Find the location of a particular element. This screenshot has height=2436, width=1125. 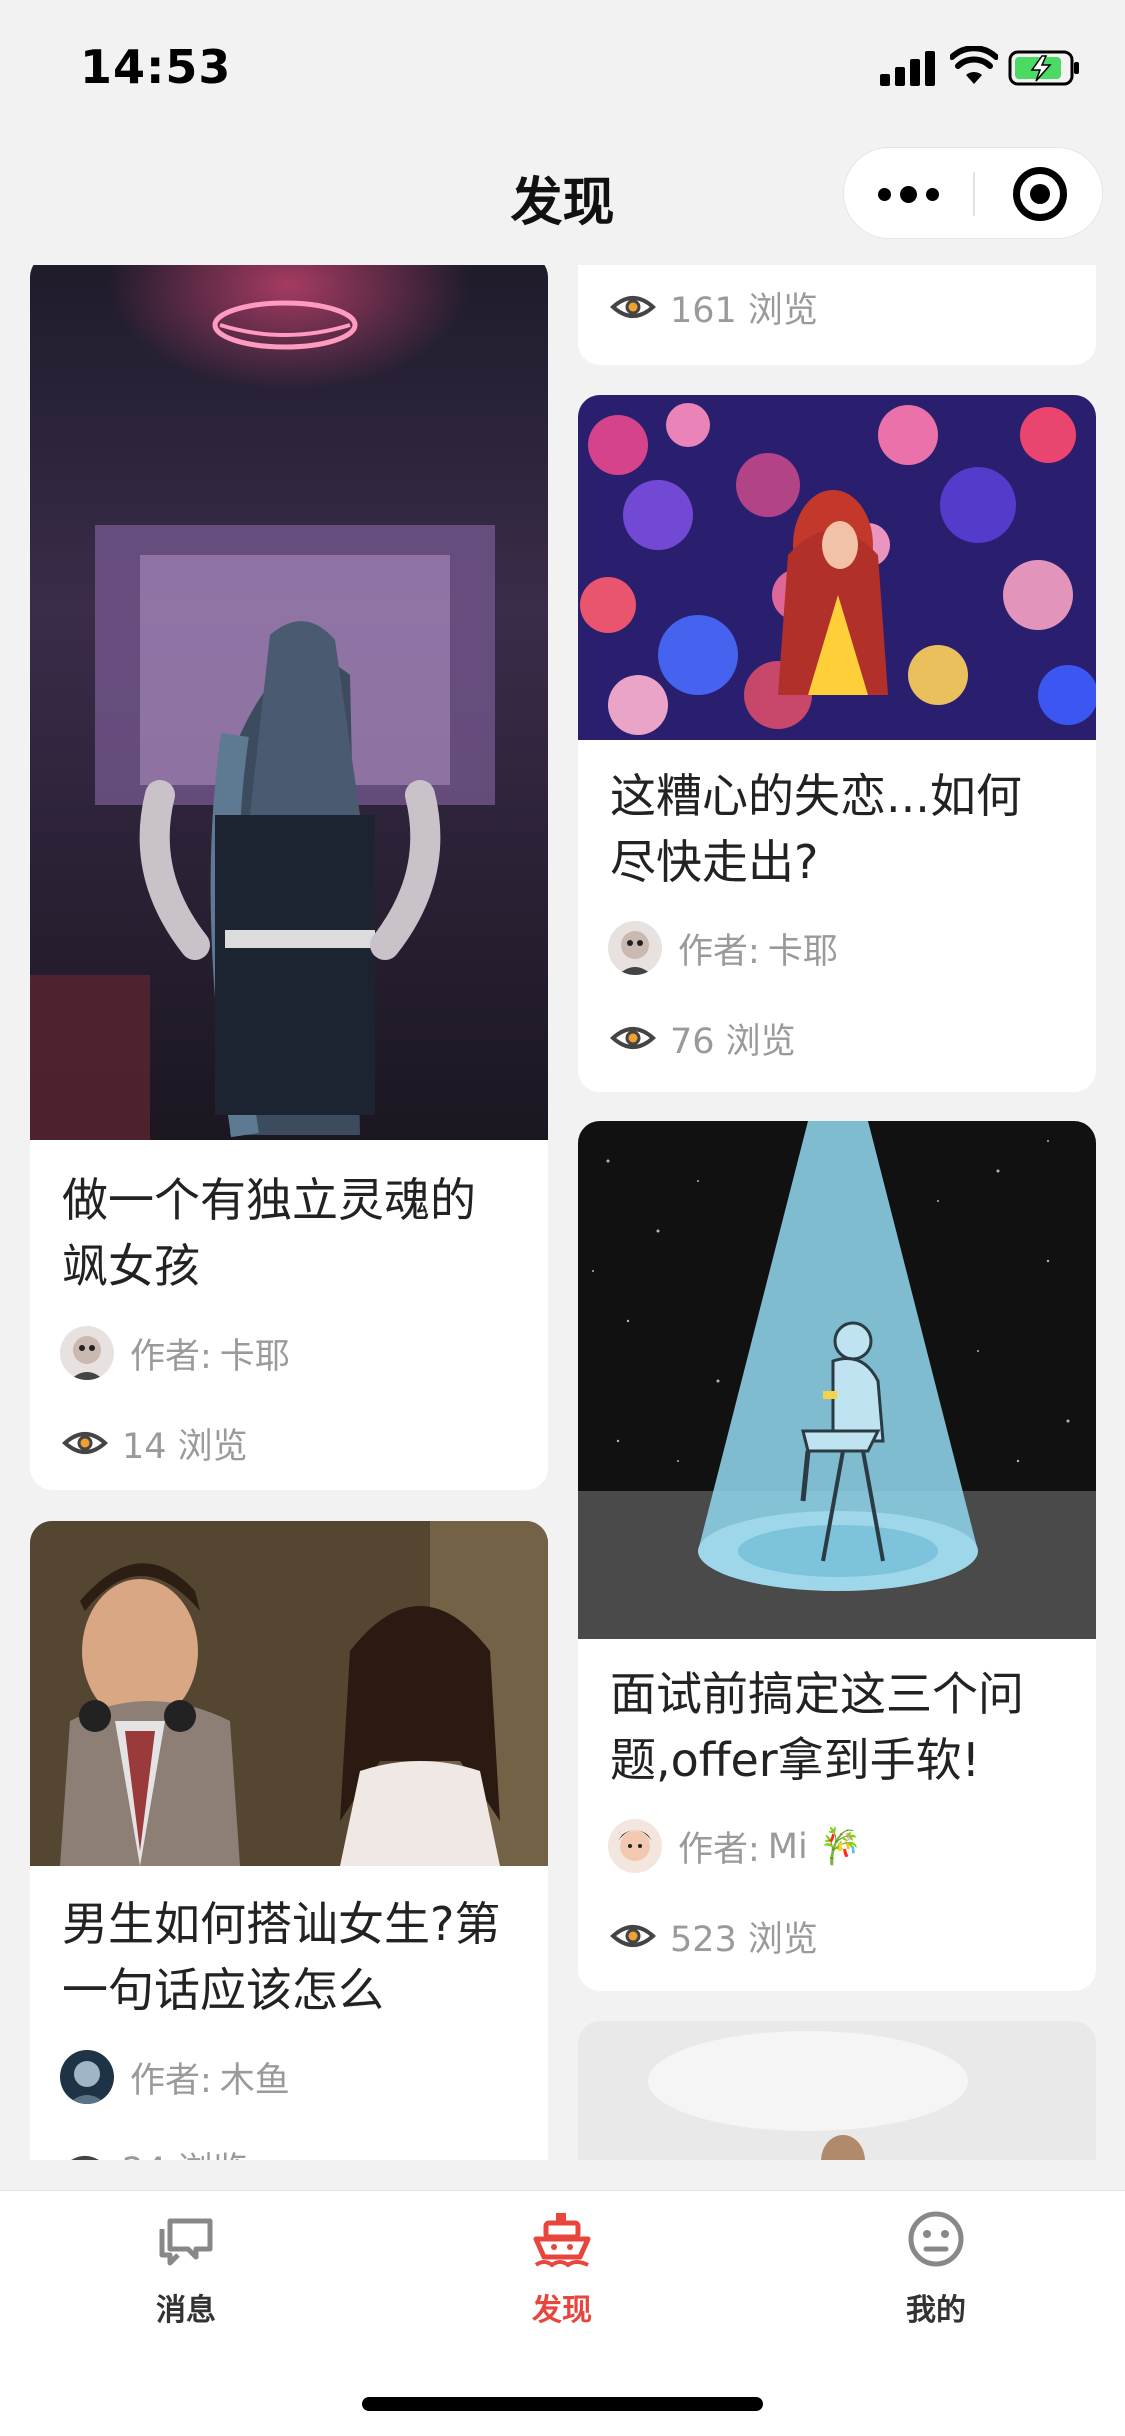

more-dots-icon is located at coordinates (908, 194).